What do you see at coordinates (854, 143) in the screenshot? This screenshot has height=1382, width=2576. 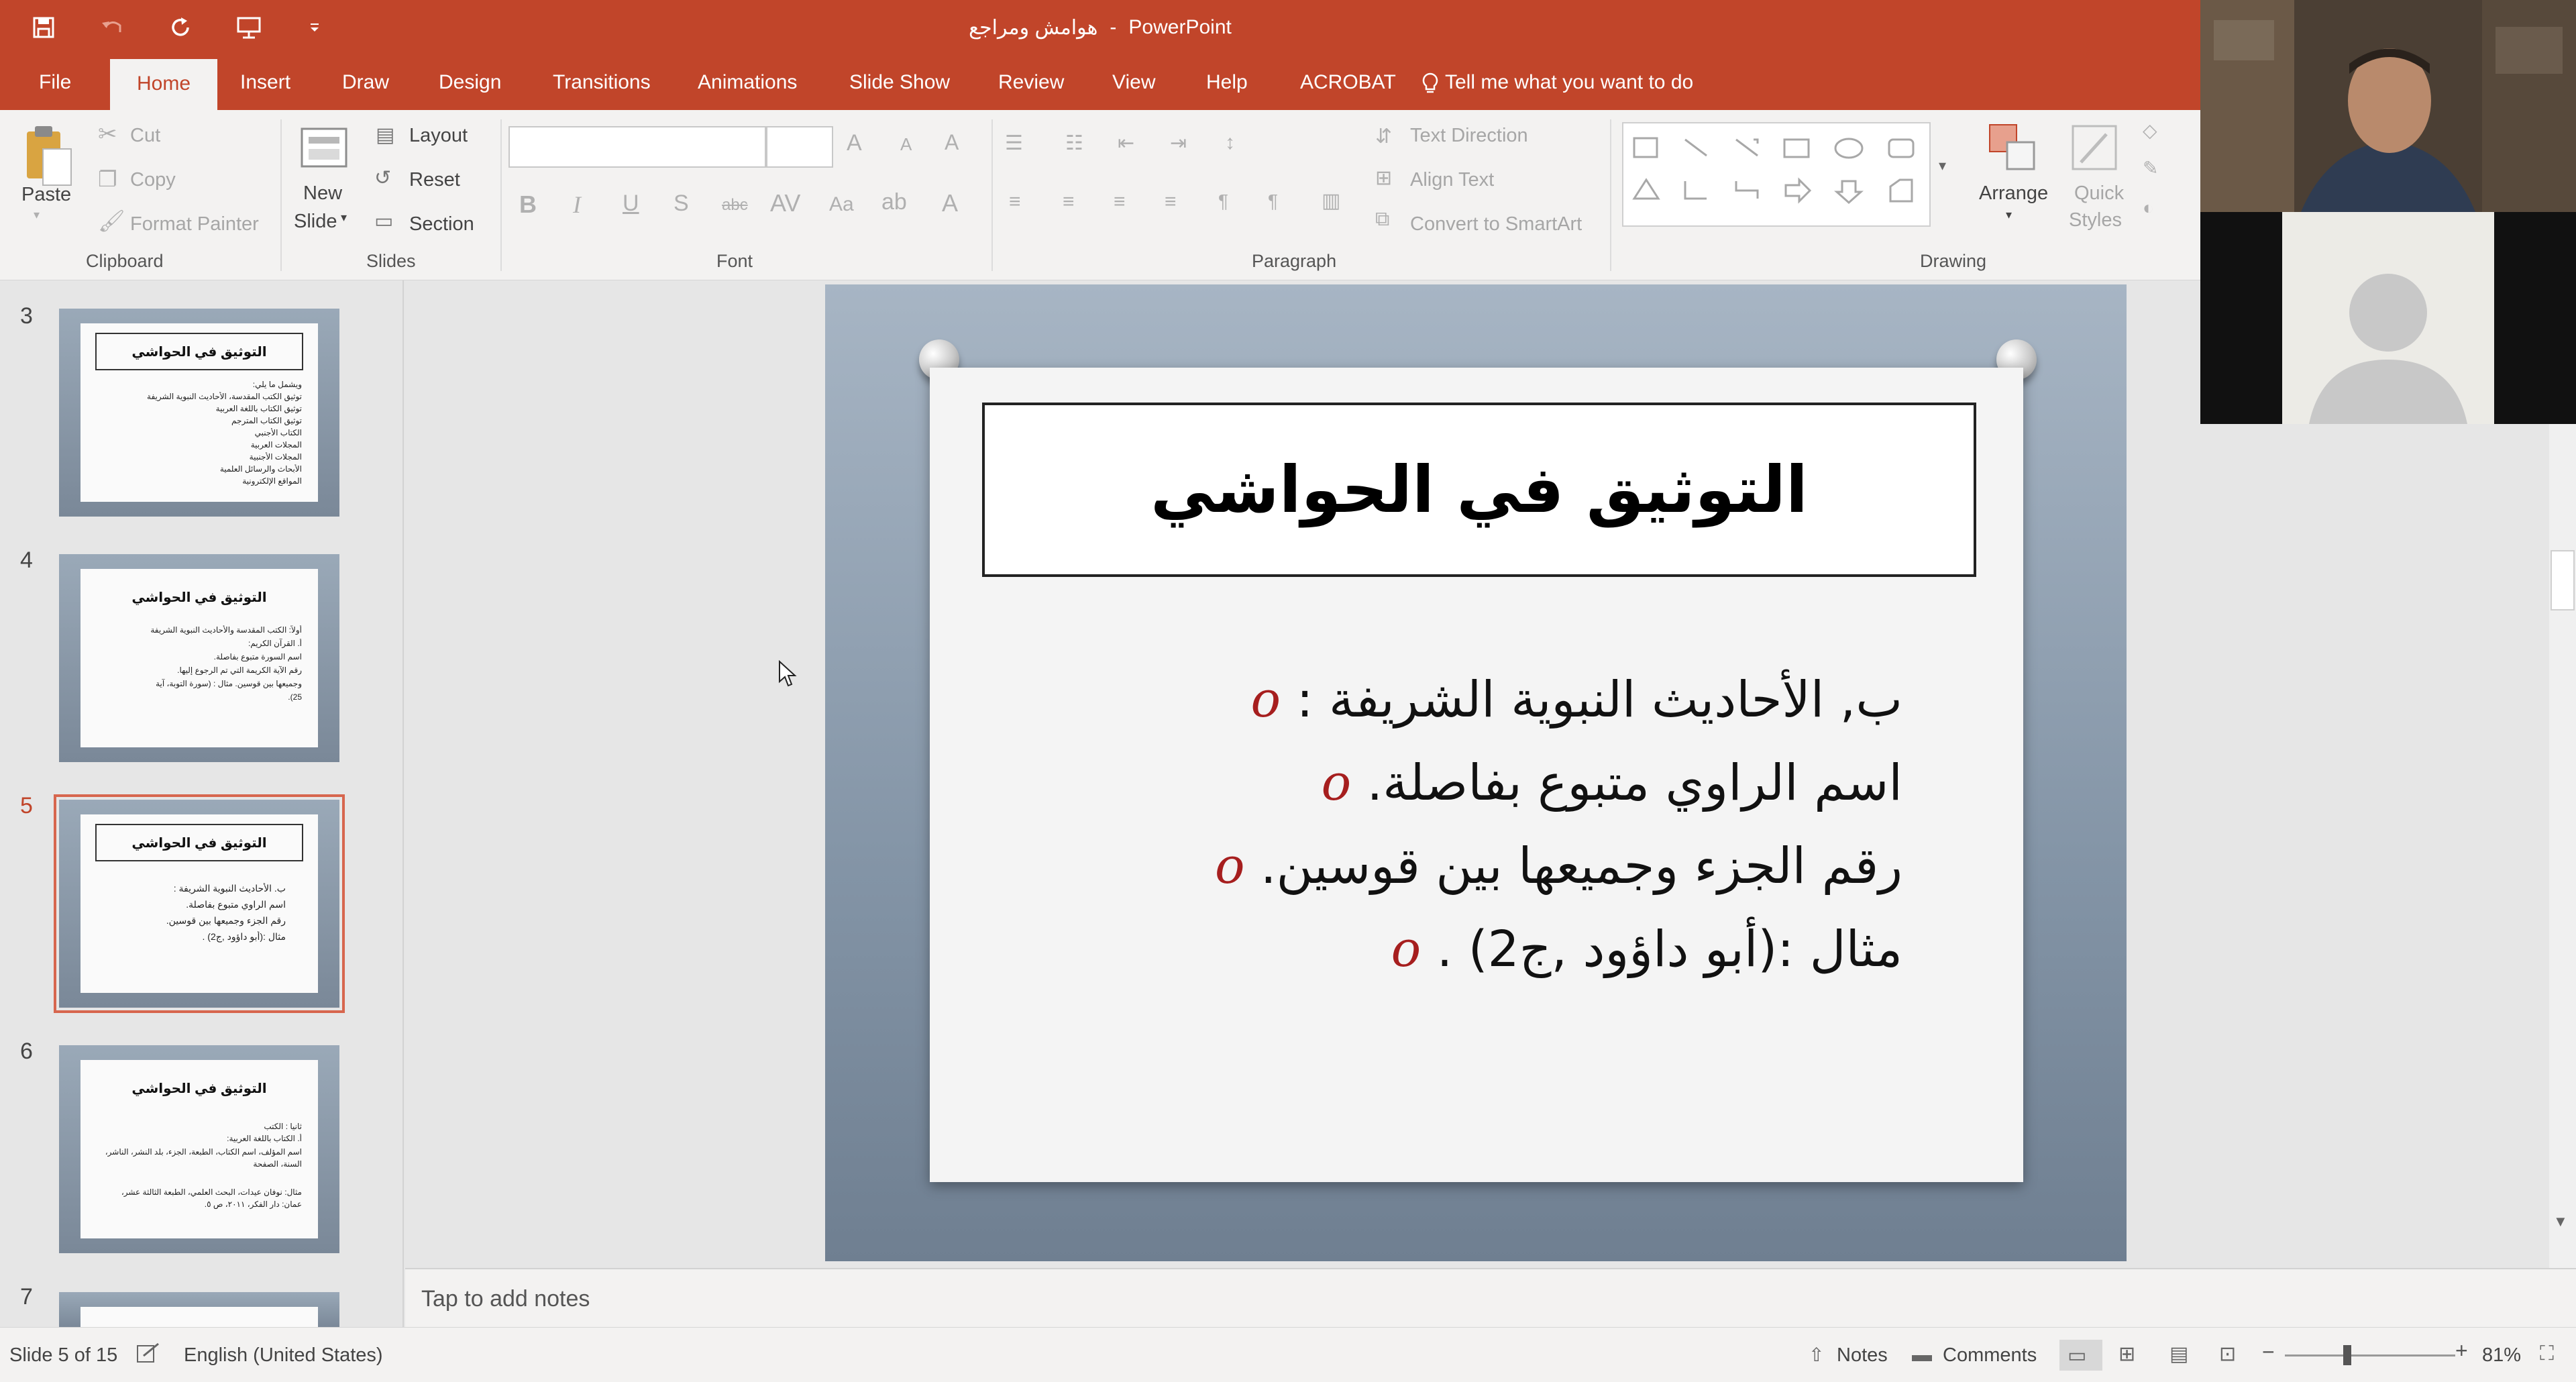 I see `increase-font-size-icon: A` at bounding box center [854, 143].